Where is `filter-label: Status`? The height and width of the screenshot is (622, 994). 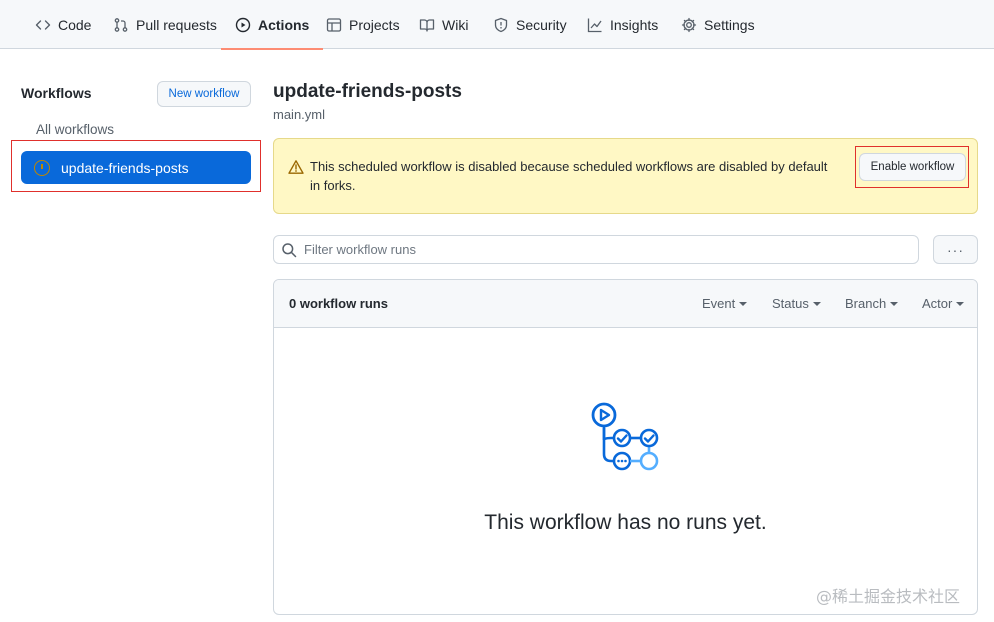 filter-label: Status is located at coordinates (790, 303).